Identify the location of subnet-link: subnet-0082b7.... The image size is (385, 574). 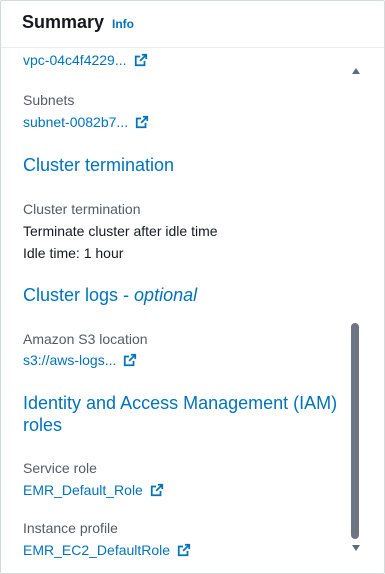
(86, 122).